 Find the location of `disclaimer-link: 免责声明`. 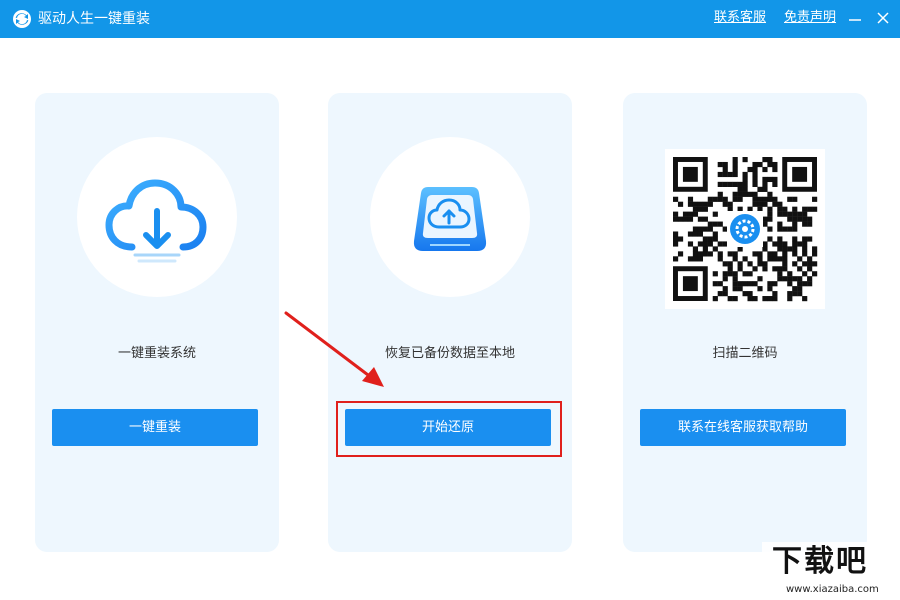

disclaimer-link: 免责声明 is located at coordinates (810, 18).